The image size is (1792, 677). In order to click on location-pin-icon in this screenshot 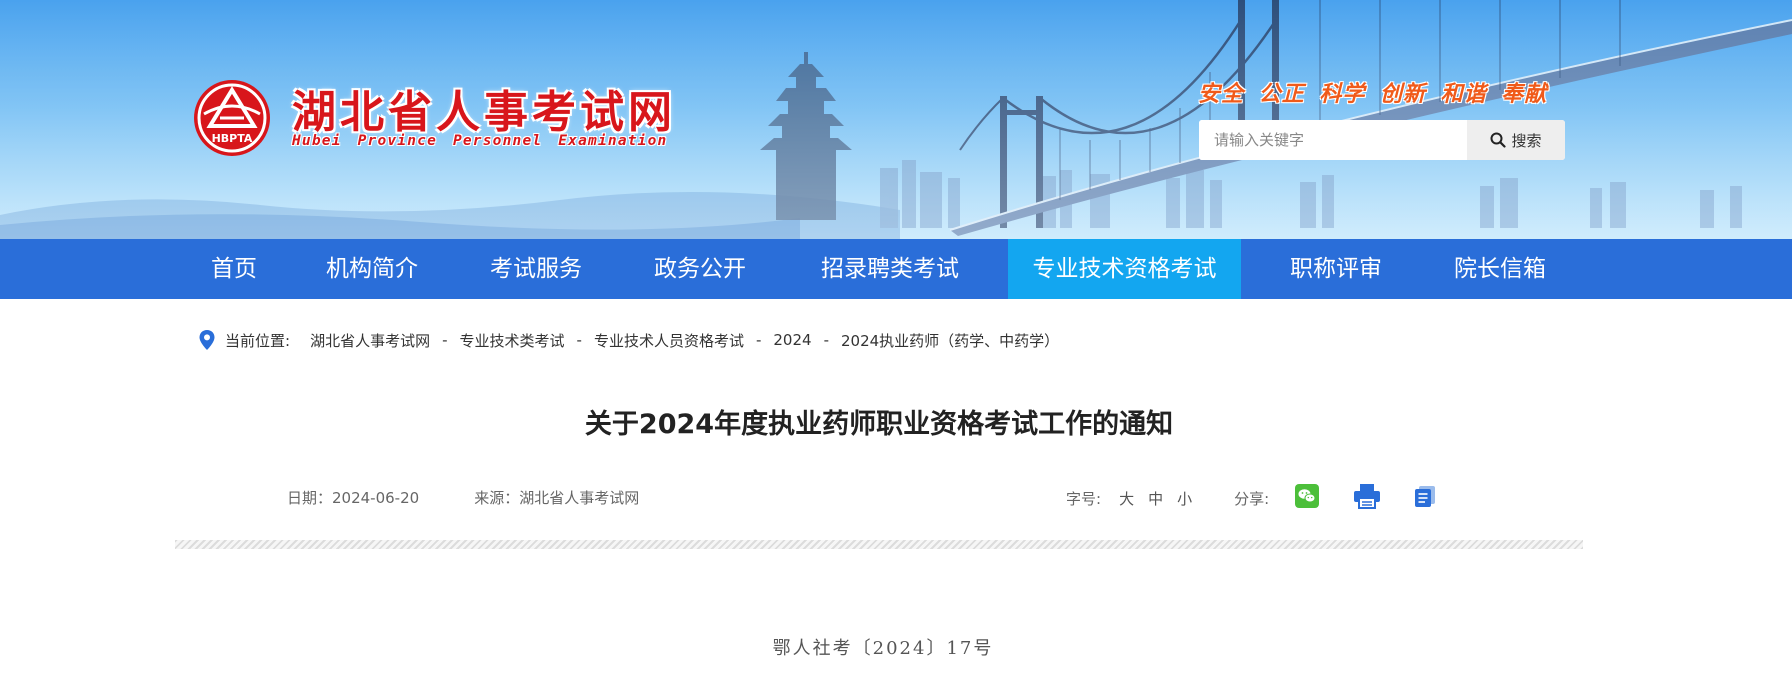, I will do `click(207, 340)`.